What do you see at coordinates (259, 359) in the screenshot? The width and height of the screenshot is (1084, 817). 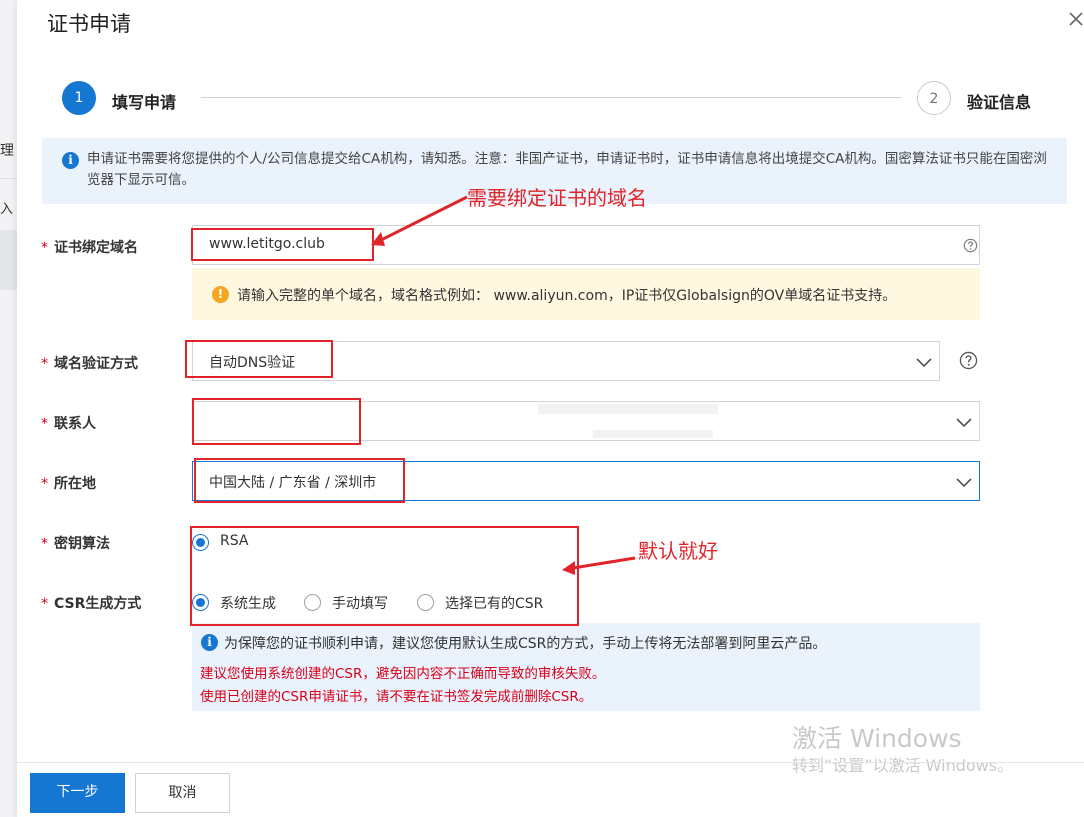 I see `annotation-box-verify` at bounding box center [259, 359].